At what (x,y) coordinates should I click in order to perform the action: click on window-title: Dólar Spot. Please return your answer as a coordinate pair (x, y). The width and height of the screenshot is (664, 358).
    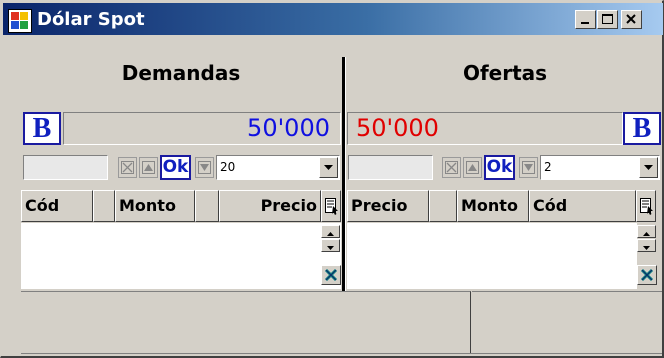
    Looking at the image, I should click on (91, 19).